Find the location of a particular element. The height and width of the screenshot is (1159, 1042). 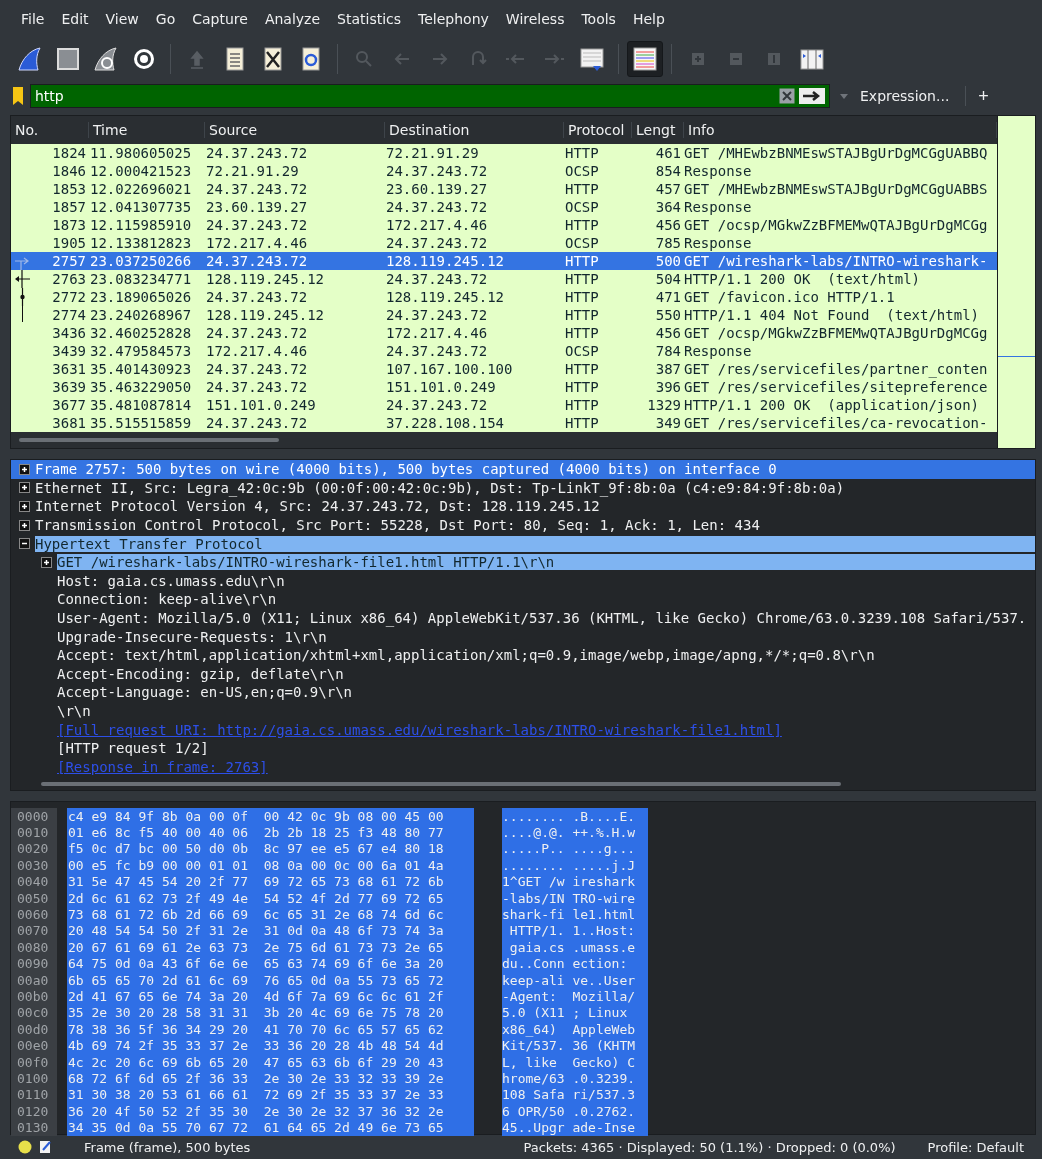

packet-row: 3436 32.460252828 24.37.243.72 172.217.4.46 HTTP 456 GET /ocsp/MGkwZzBFMEMwQTAJBgUrDgMCGg is located at coordinates (504, 333).